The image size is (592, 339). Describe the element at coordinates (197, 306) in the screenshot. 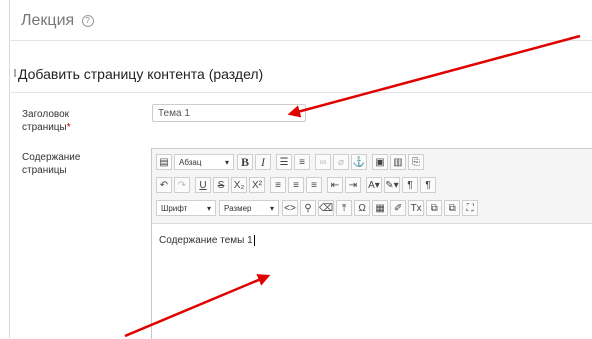

I see `arrow-to-editor-content` at that location.